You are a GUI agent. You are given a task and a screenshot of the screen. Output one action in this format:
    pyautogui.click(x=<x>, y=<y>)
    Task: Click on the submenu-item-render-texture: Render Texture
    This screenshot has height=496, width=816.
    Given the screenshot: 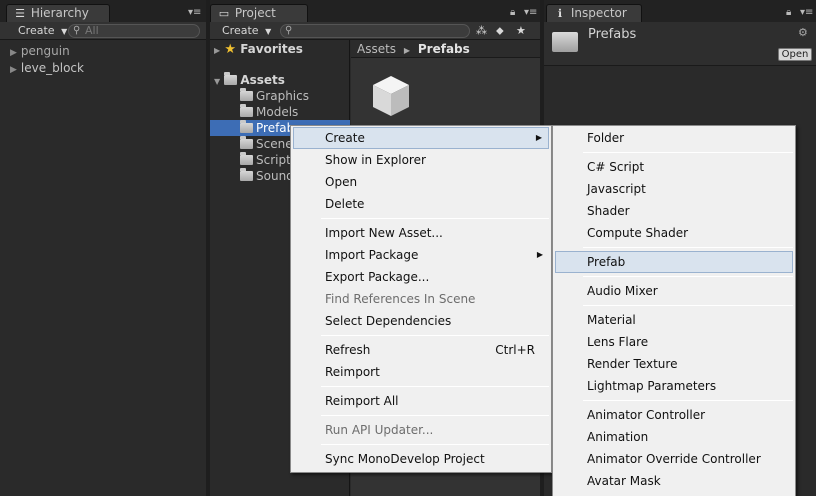 What is the action you would take?
    pyautogui.click(x=674, y=364)
    